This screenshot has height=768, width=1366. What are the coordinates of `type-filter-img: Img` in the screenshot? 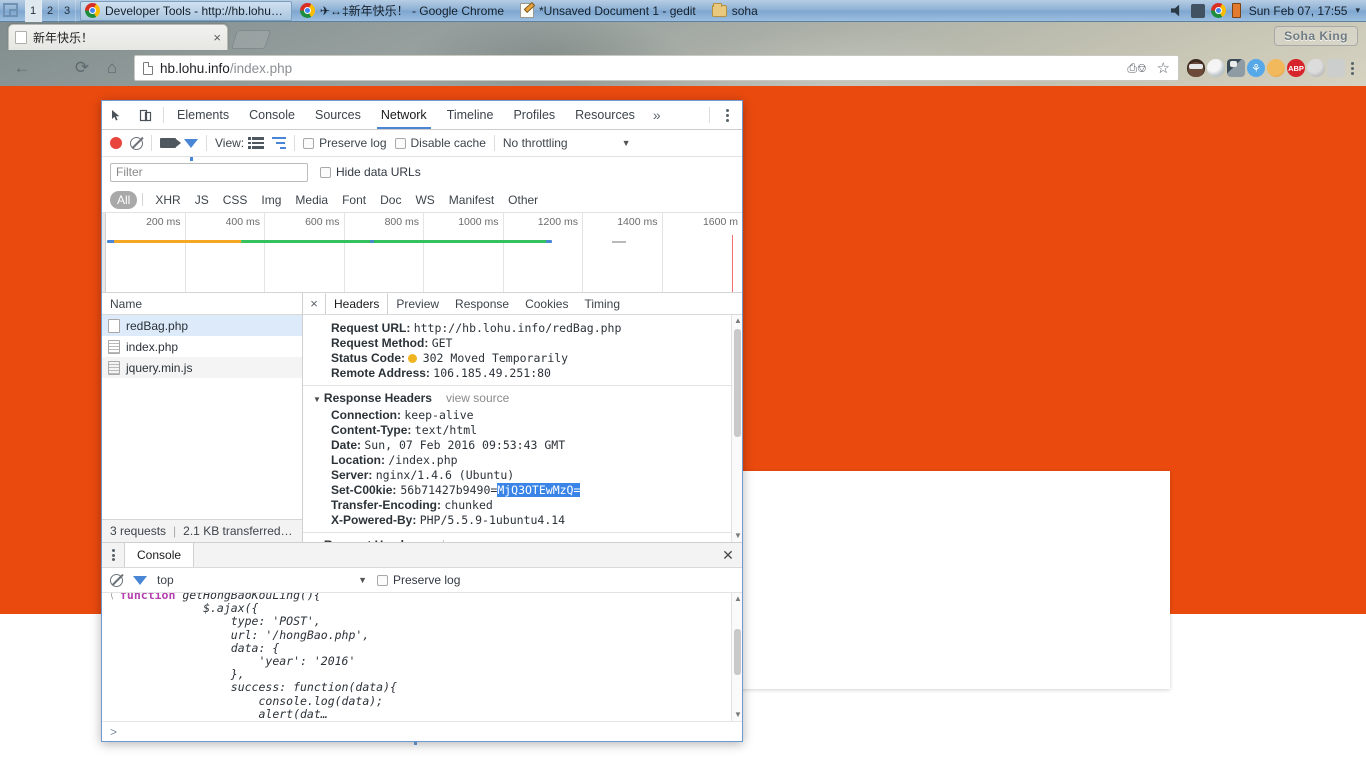 It's located at (271, 200).